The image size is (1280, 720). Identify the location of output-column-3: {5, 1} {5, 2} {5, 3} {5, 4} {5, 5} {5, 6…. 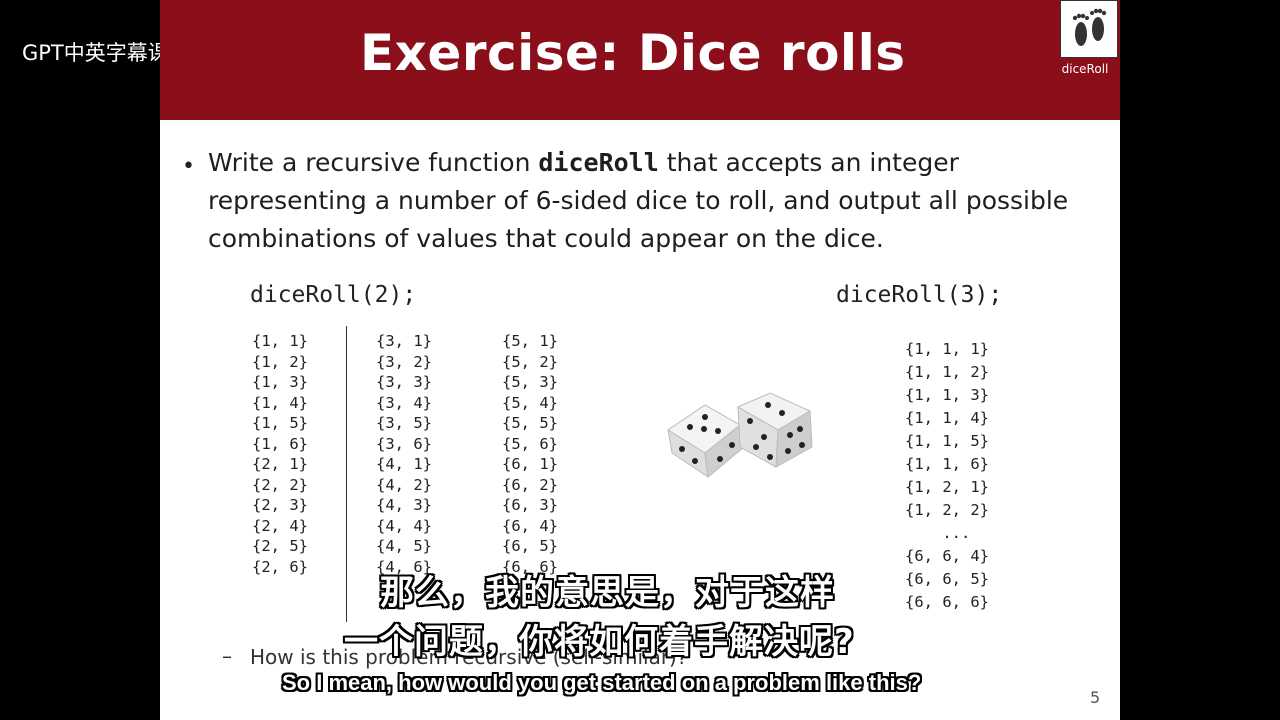
(530, 454).